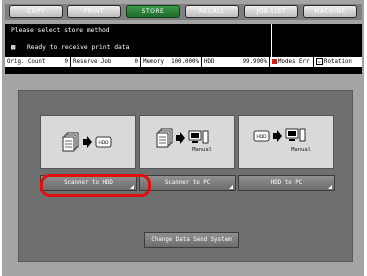  What do you see at coordinates (183, 12) in the screenshot?
I see `tab-bar: COPY PRINT STORE RECALL JOB LIST MACHINE` at bounding box center [183, 12].